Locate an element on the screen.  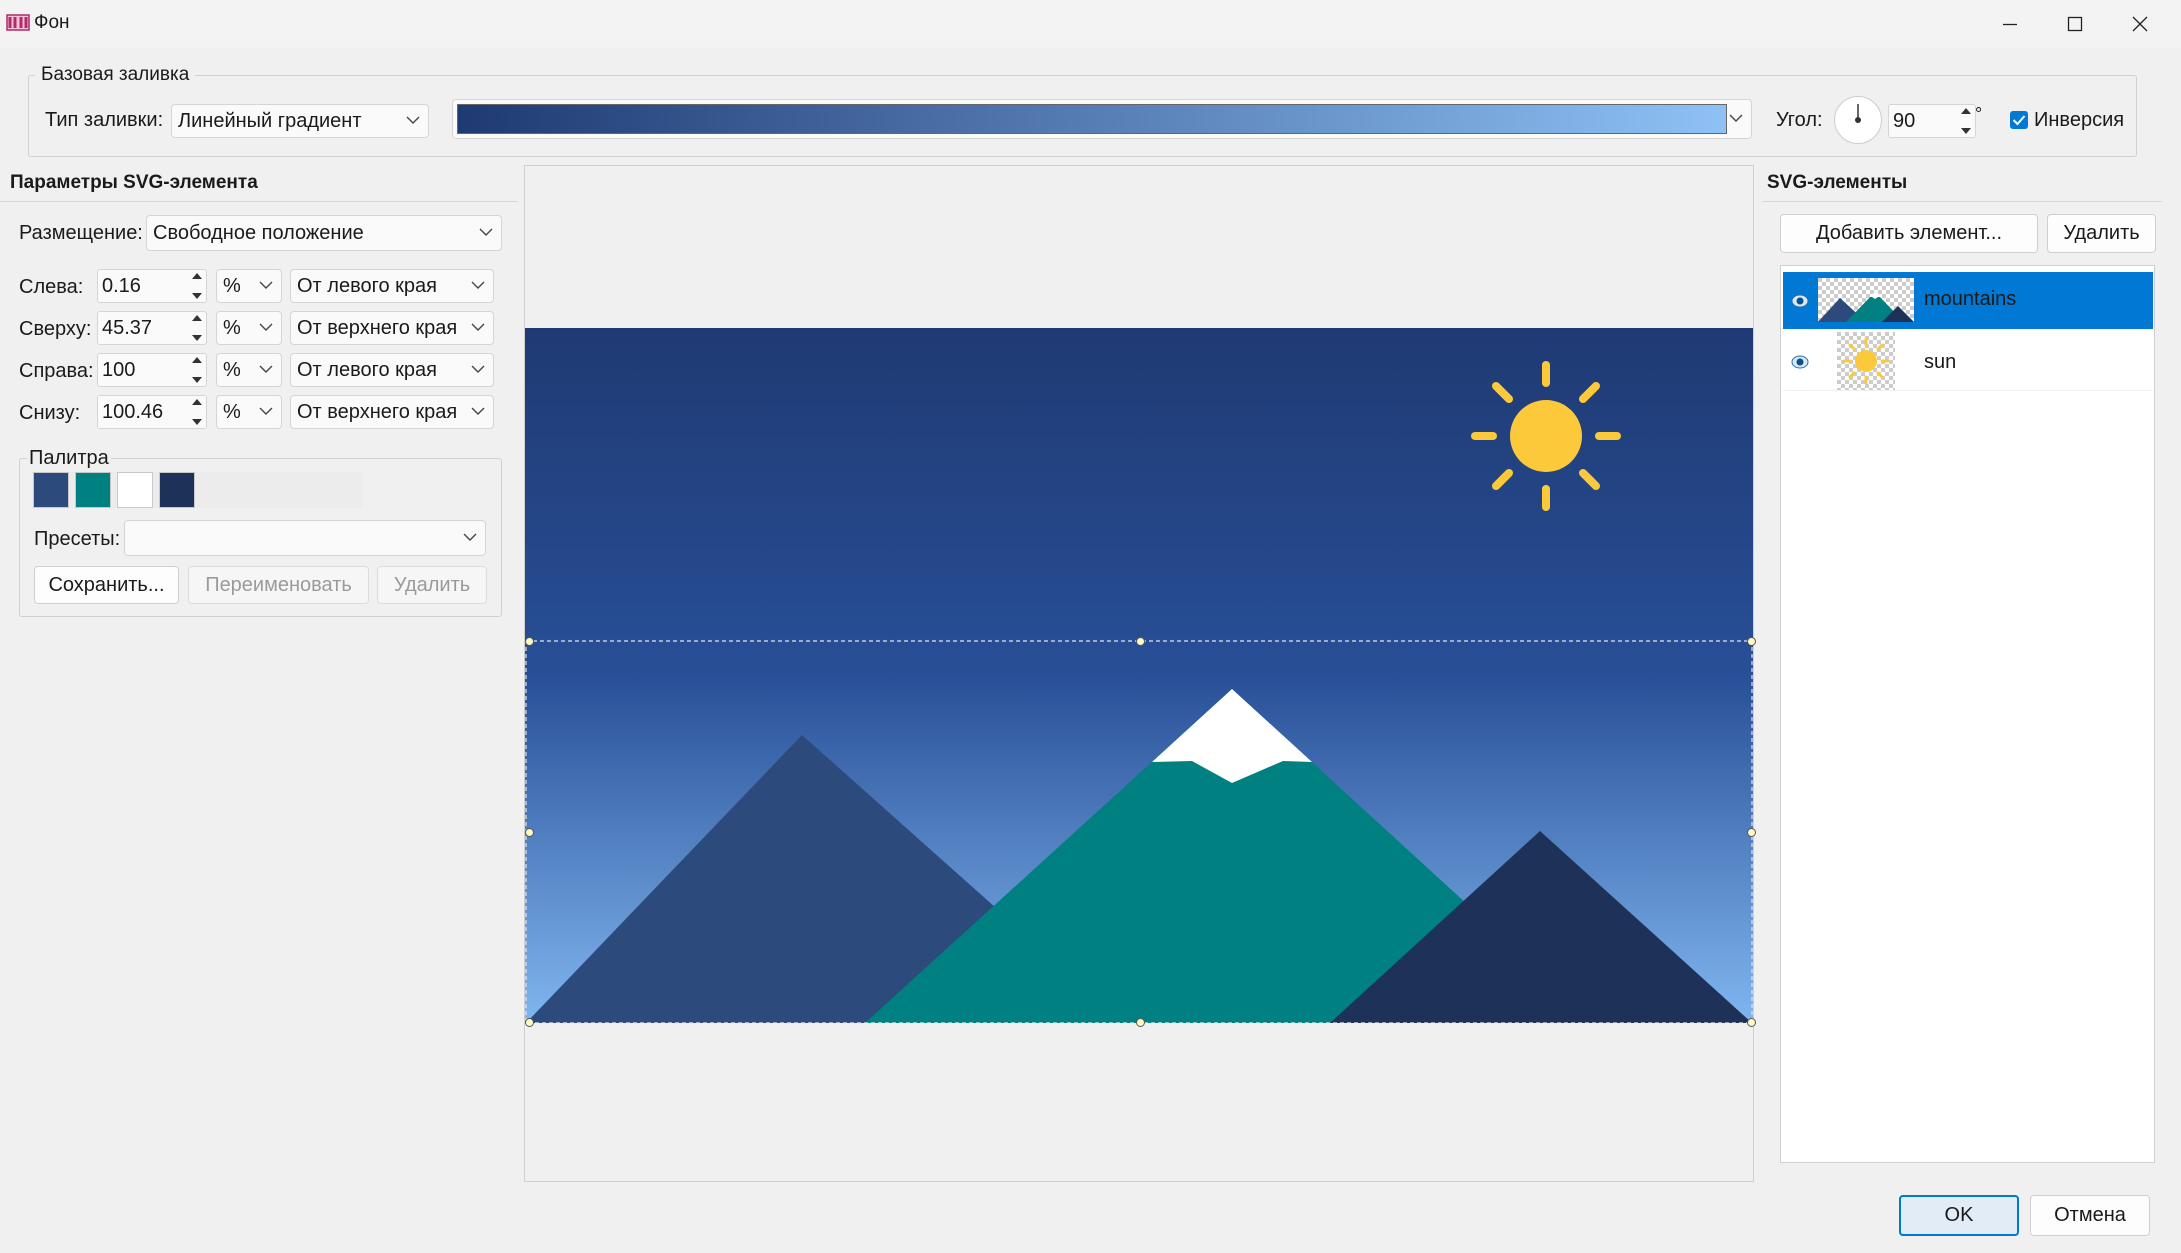
angle-spinbox: 90 is located at coordinates (1932, 121).